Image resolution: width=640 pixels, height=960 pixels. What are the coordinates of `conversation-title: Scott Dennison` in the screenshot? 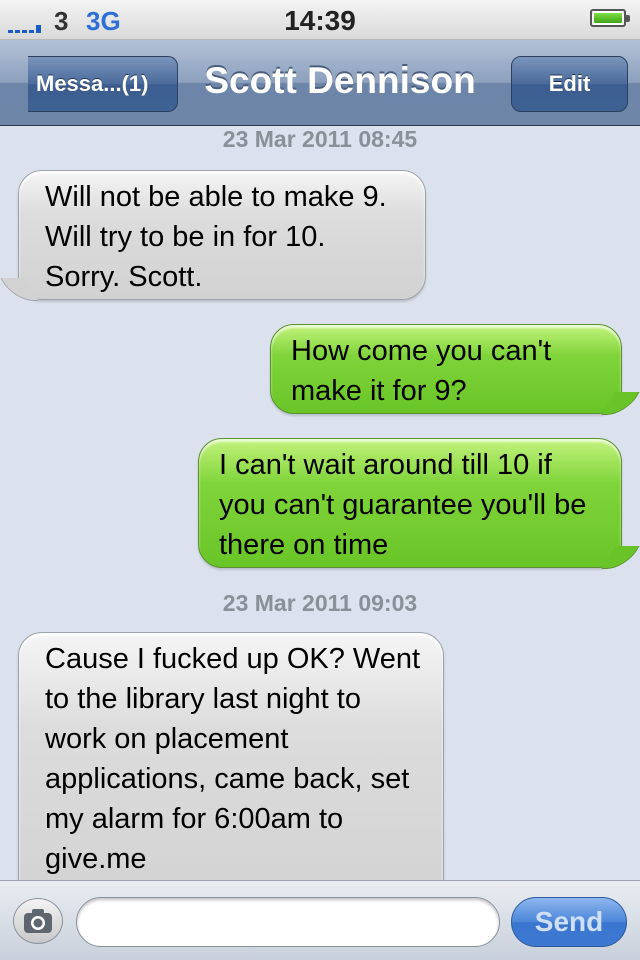 It's located at (340, 80).